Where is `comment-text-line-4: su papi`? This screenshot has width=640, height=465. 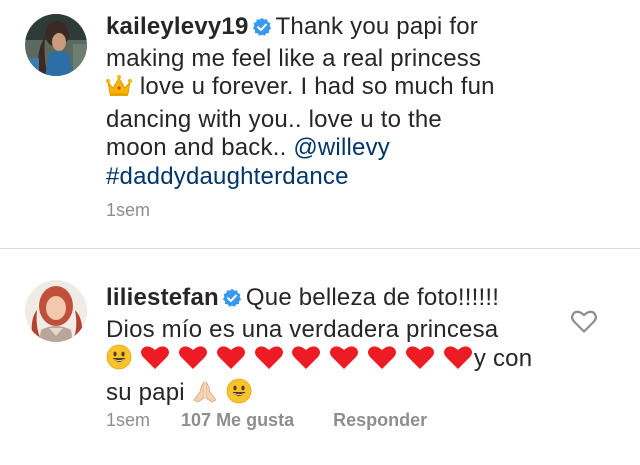 comment-text-line-4: su papi is located at coordinates (145, 392).